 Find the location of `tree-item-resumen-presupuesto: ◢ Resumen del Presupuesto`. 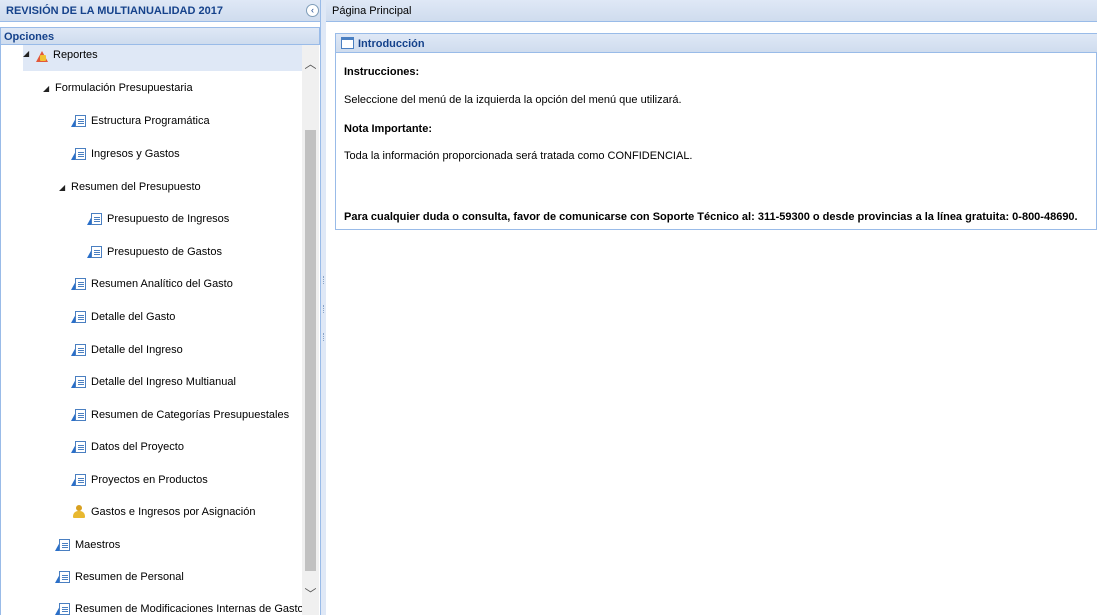

tree-item-resumen-presupuesto: ◢ Resumen del Presupuesto is located at coordinates (130, 187).